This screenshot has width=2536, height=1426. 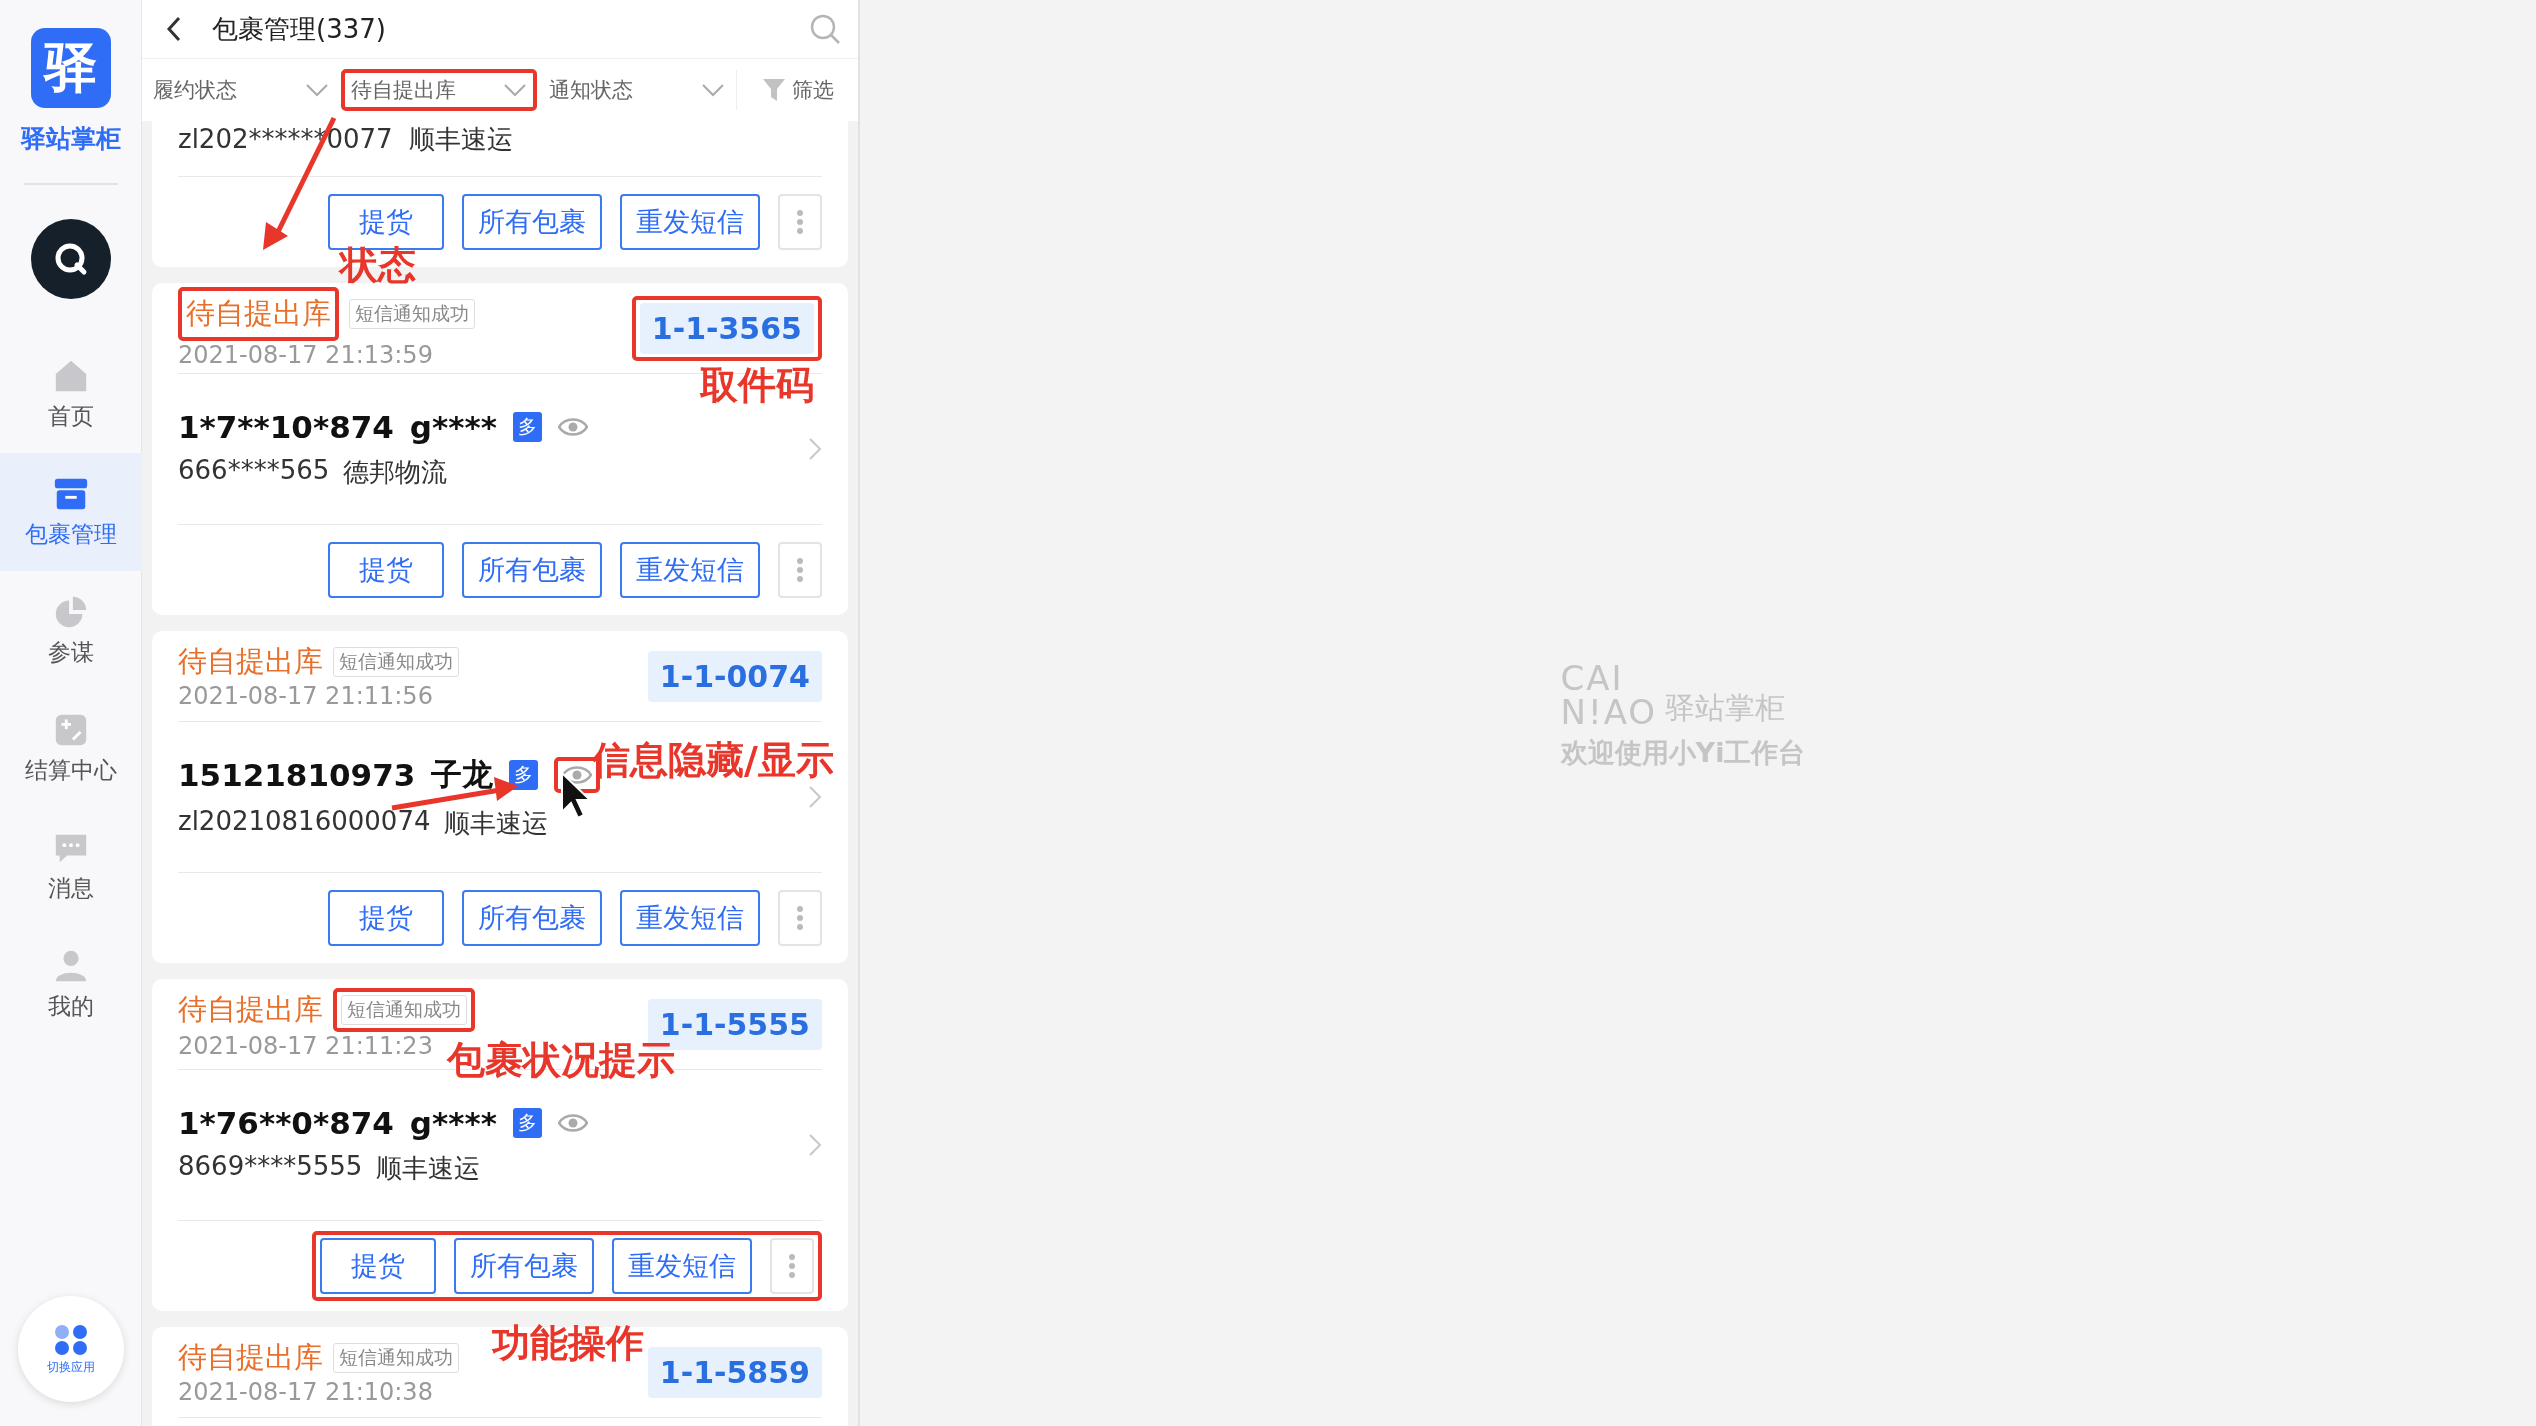 What do you see at coordinates (757, 385) in the screenshot?
I see `annotation-label: 取件码` at bounding box center [757, 385].